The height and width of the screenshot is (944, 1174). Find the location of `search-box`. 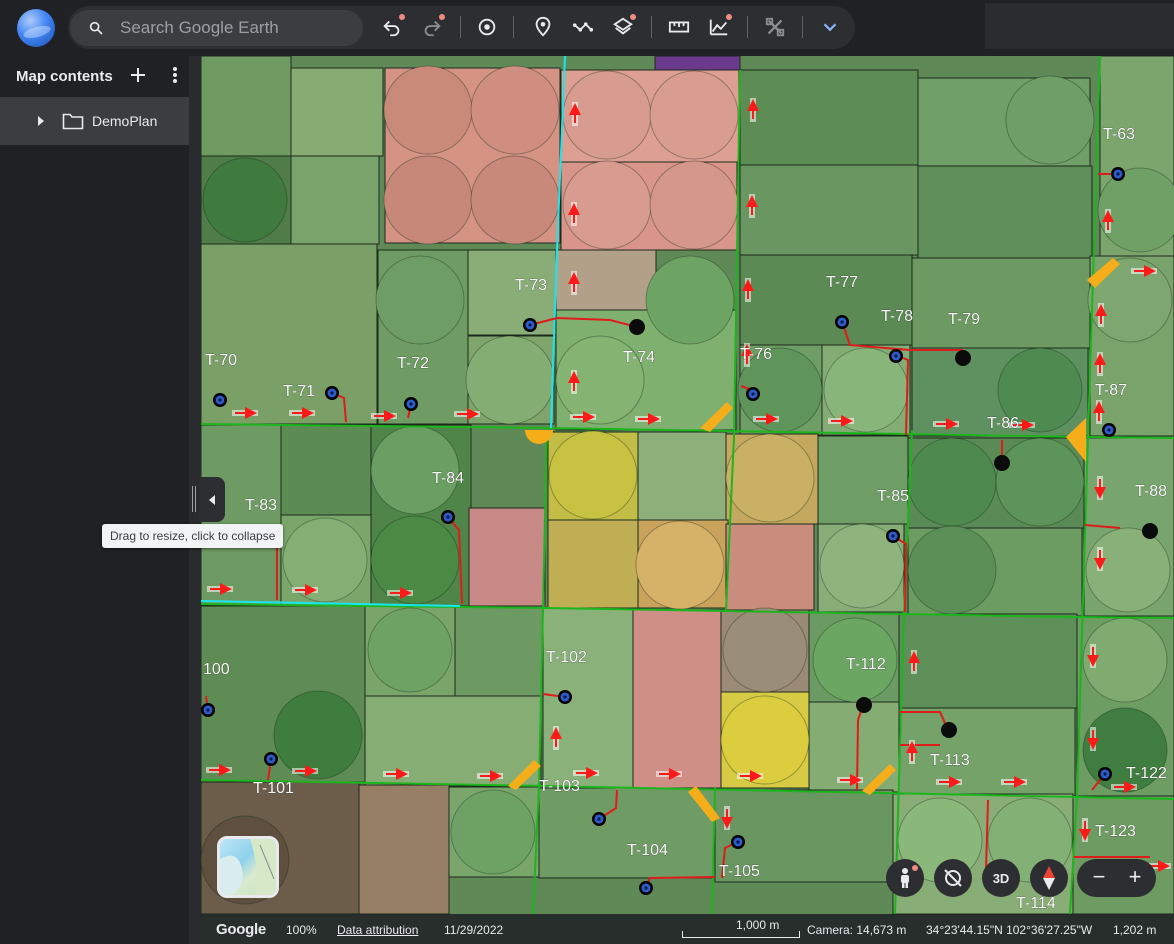

search-box is located at coordinates (216, 28).